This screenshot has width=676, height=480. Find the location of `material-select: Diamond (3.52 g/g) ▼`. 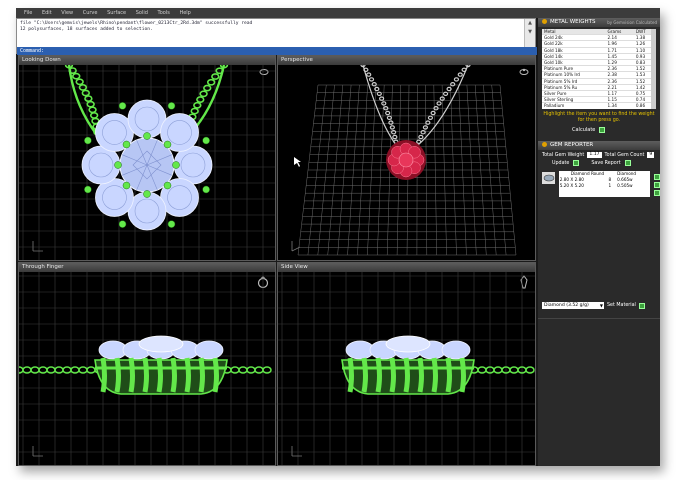

material-select: Diamond (3.52 g/g) ▼ is located at coordinates (573, 305).